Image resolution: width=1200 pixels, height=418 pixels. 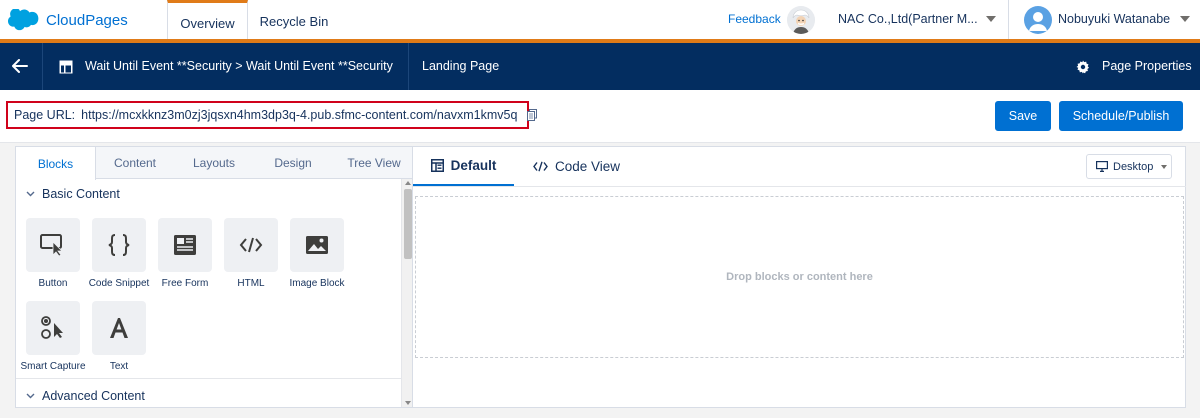 I want to click on app-name: CloudPages, so click(x=87, y=20).